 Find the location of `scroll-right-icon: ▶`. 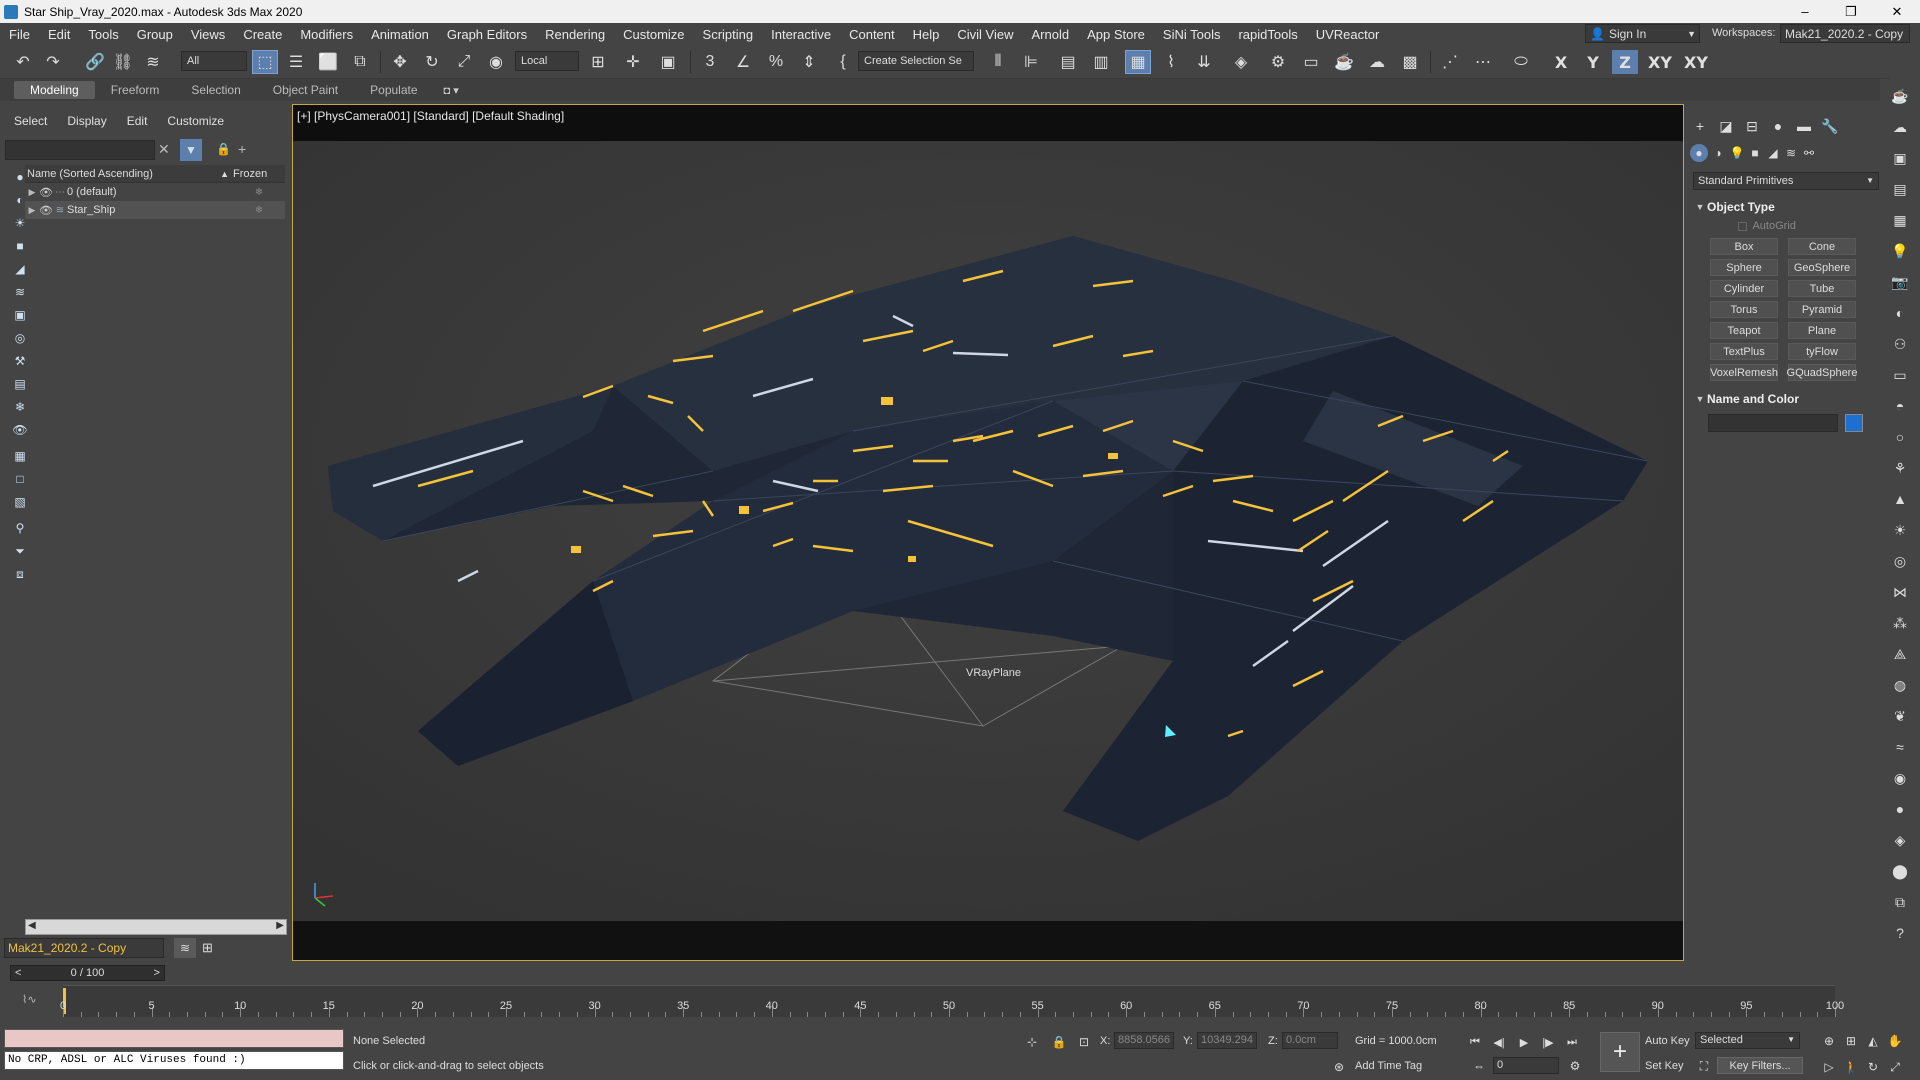

scroll-right-icon: ▶ is located at coordinates (280, 925).